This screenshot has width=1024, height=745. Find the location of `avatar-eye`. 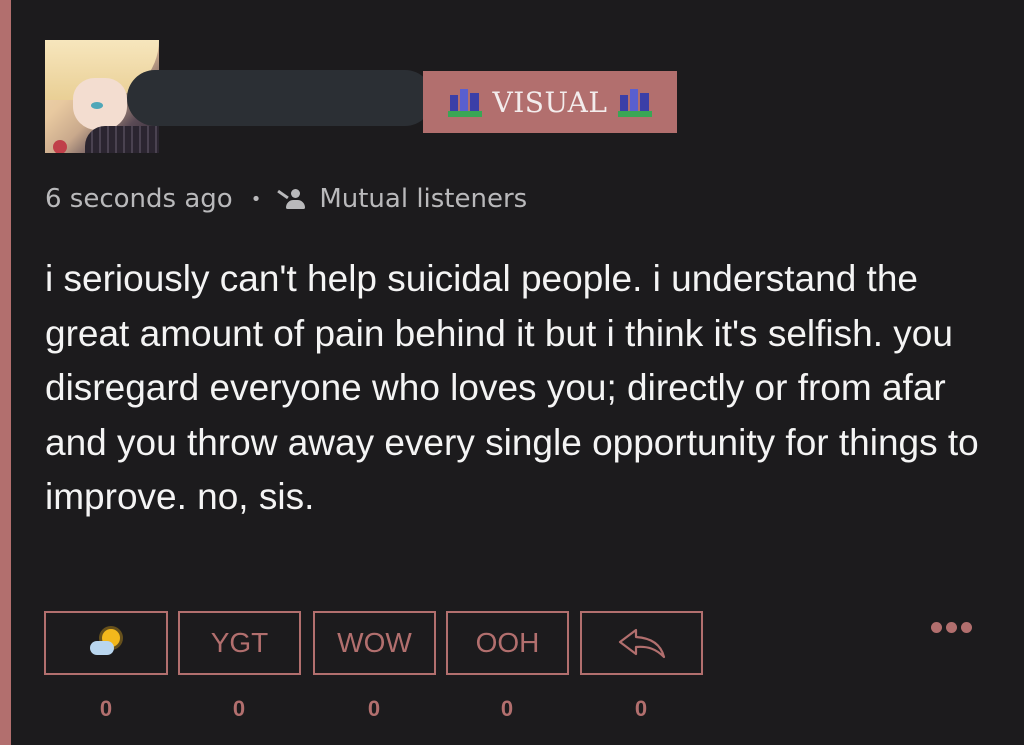

avatar-eye is located at coordinates (97, 105).